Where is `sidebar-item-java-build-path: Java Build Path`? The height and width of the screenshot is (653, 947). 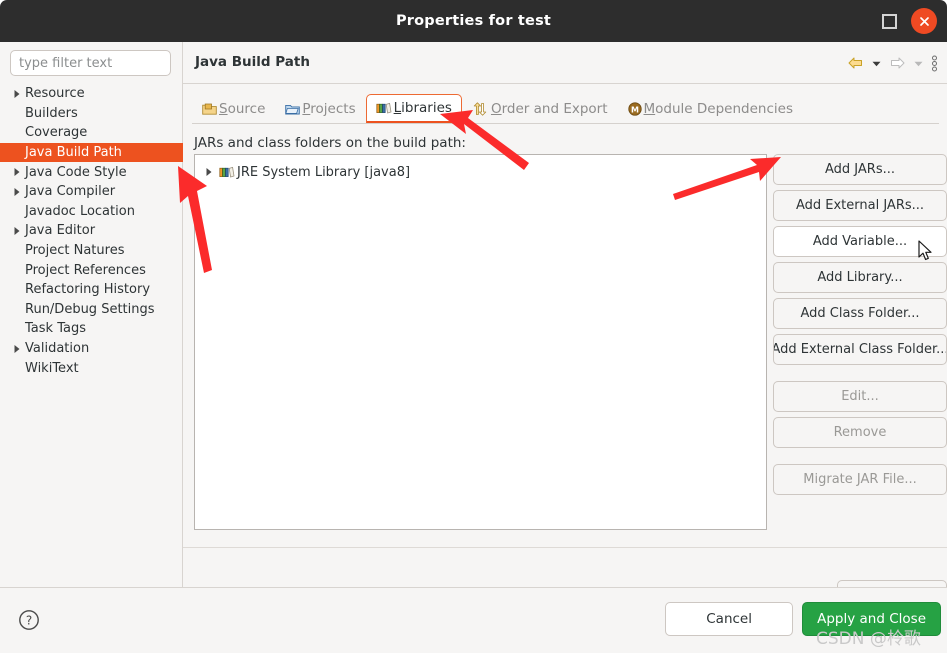
sidebar-item-java-build-path: Java Build Path is located at coordinates (91, 152).